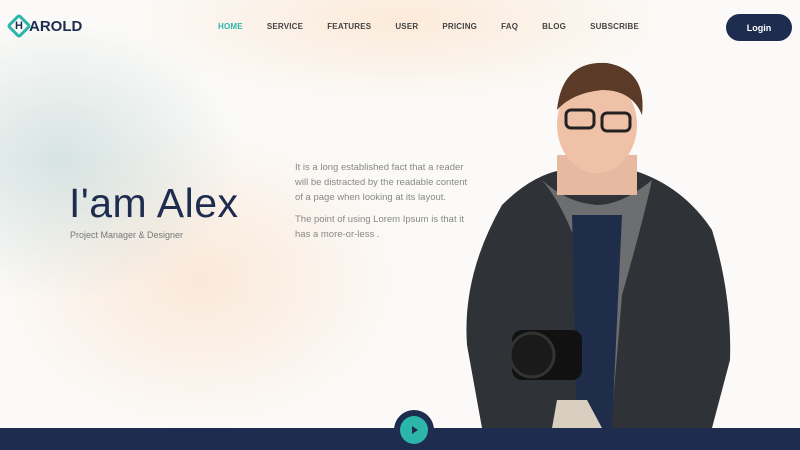 The image size is (800, 450). What do you see at coordinates (56, 26) in the screenshot?
I see `logo-text: AROLD` at bounding box center [56, 26].